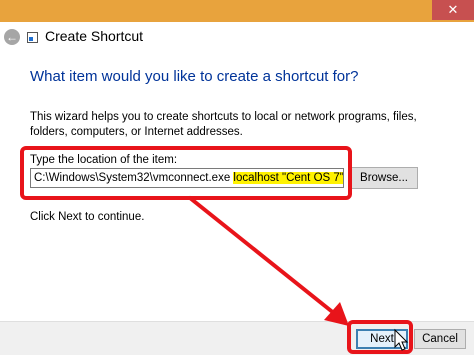  I want to click on mouse-cursor-icon, so click(401, 339).